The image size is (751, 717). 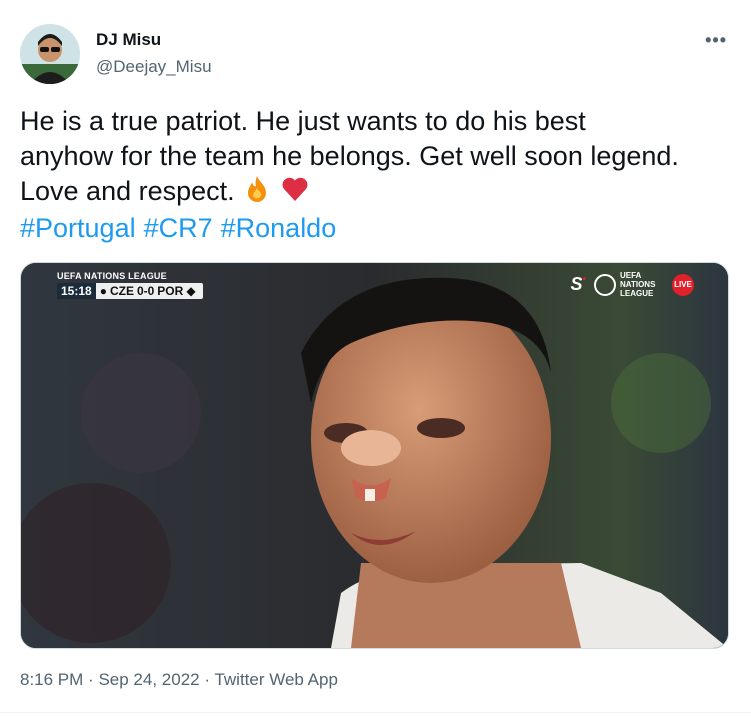 I want to click on hashtag-list: #Portugal #CR7 #Ronaldo, so click(x=182, y=228).